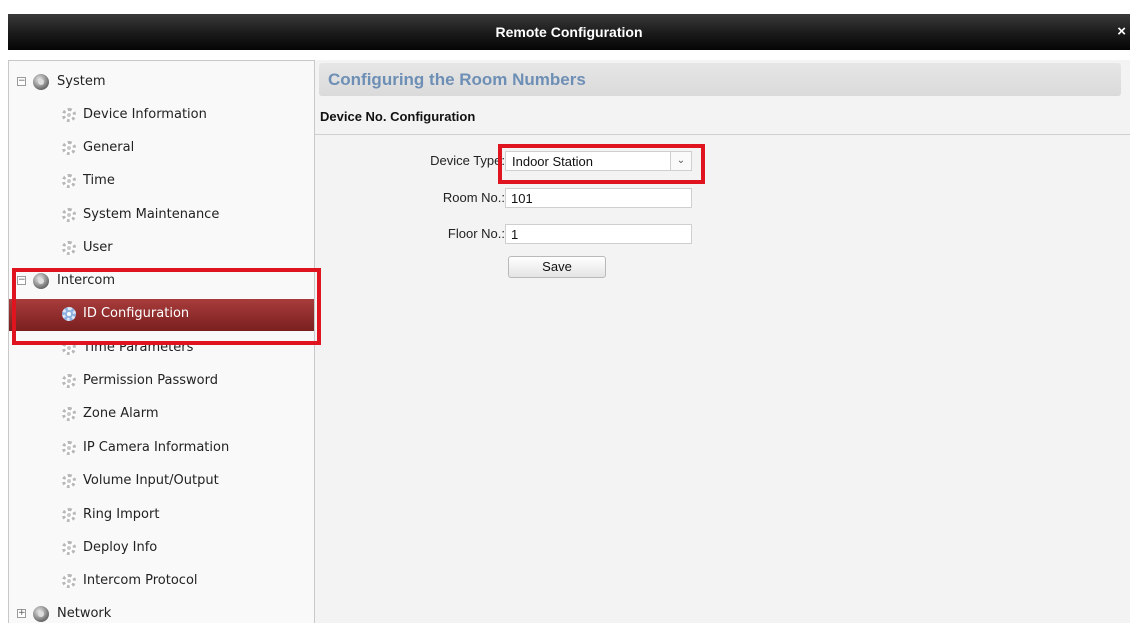 The width and height of the screenshot is (1130, 629). Describe the element at coordinates (150, 380) in the screenshot. I see `tree-item-label: Permission Password` at that location.